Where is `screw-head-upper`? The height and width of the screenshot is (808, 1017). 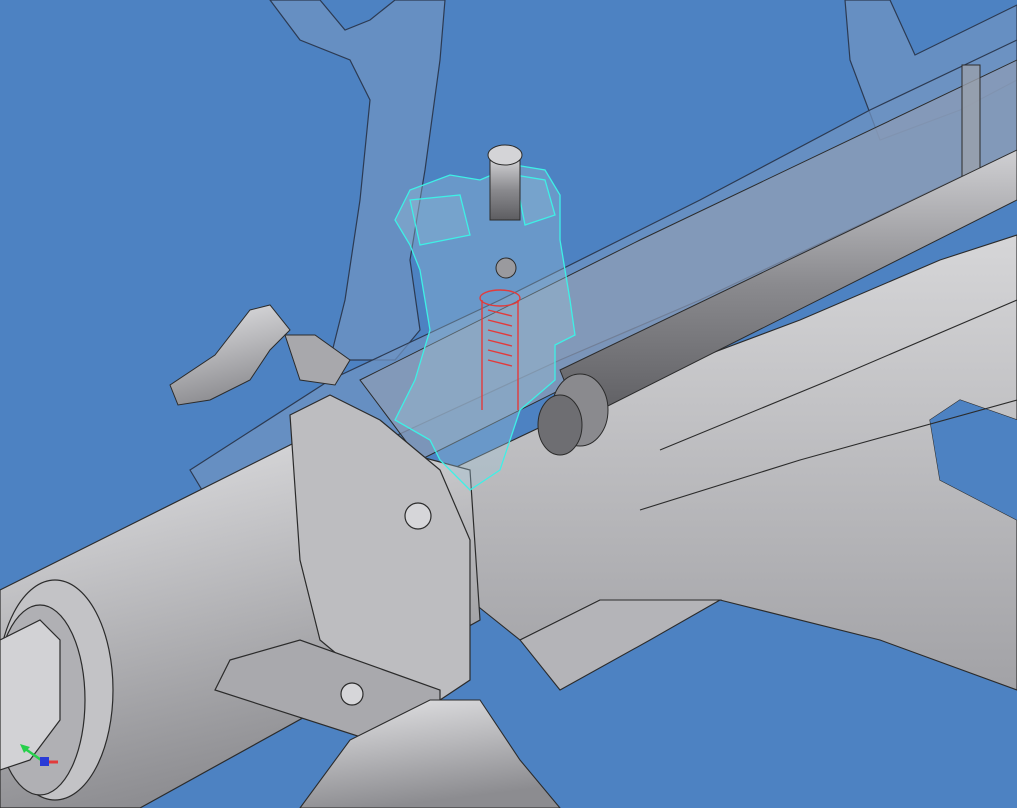
screw-head-upper is located at coordinates (418, 516).